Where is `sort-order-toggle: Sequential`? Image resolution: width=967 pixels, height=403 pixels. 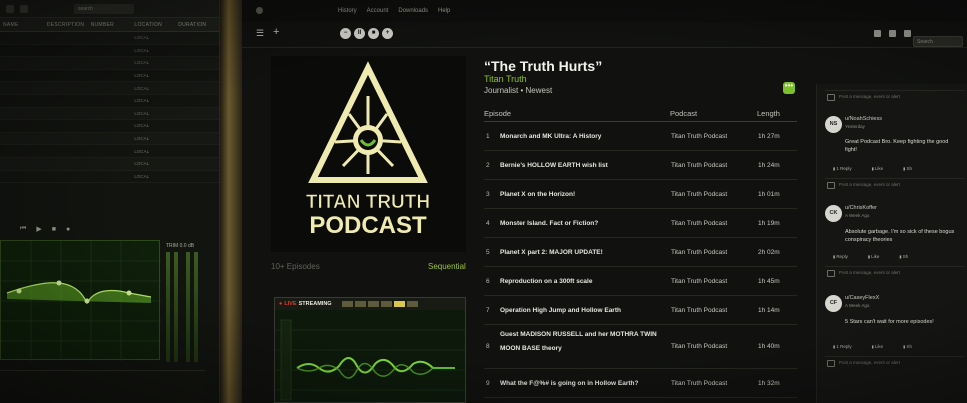
sort-order-toggle: Sequential is located at coordinates (447, 266).